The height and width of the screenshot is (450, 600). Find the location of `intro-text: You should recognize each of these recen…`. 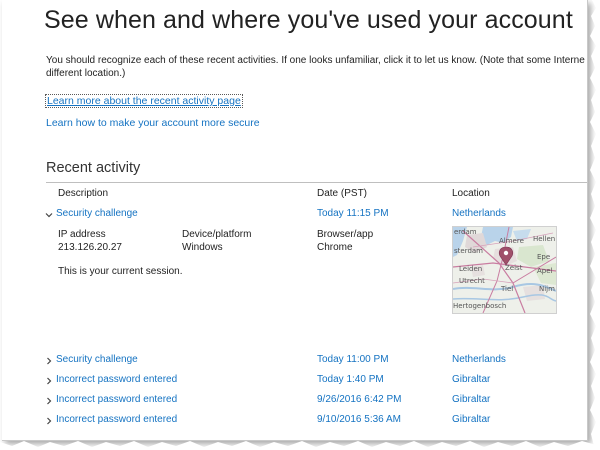

intro-text: You should recognize each of these recen… is located at coordinates (316, 67).